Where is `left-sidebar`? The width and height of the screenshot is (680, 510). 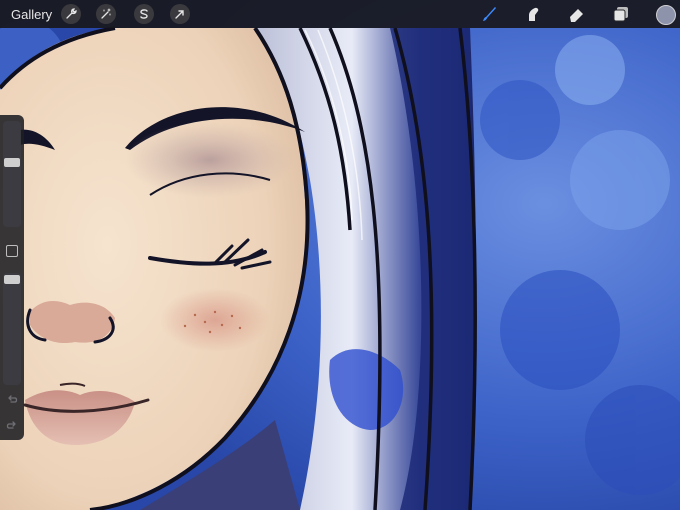
left-sidebar is located at coordinates (12, 277).